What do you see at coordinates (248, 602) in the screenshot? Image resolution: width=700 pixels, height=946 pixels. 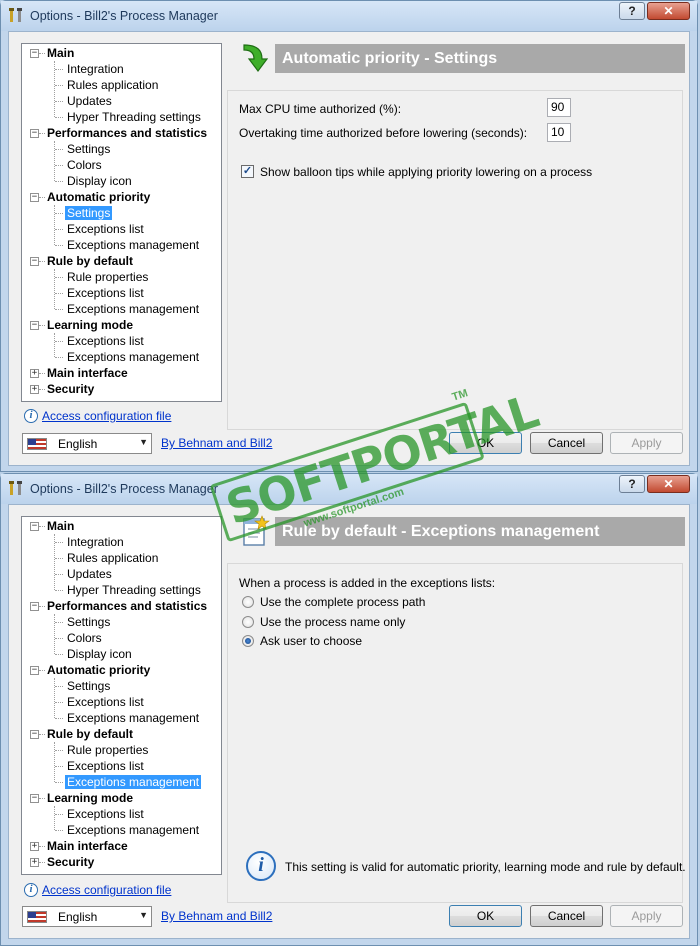 I see `radio-complete-path` at bounding box center [248, 602].